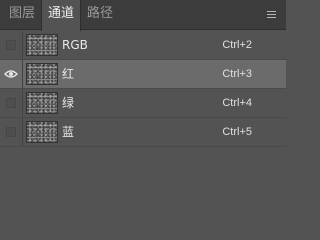 Image resolution: width=320 pixels, height=240 pixels. What do you see at coordinates (143, 132) in the screenshot?
I see `channel-row-blue: 蓝 Ctrl+5` at bounding box center [143, 132].